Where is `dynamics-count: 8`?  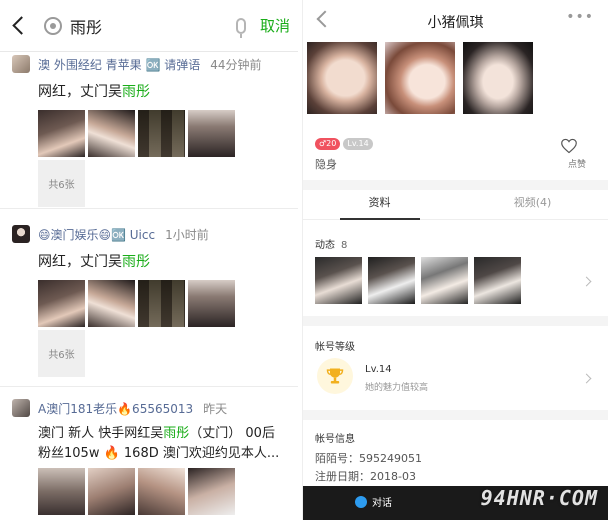
dynamics-count: 8 is located at coordinates (344, 245).